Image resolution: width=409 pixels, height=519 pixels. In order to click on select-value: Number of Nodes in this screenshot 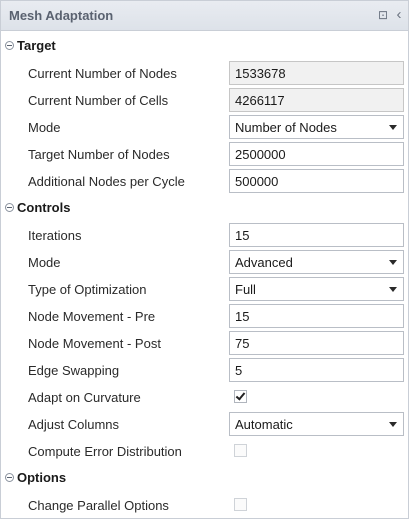, I will do `click(286, 127)`.